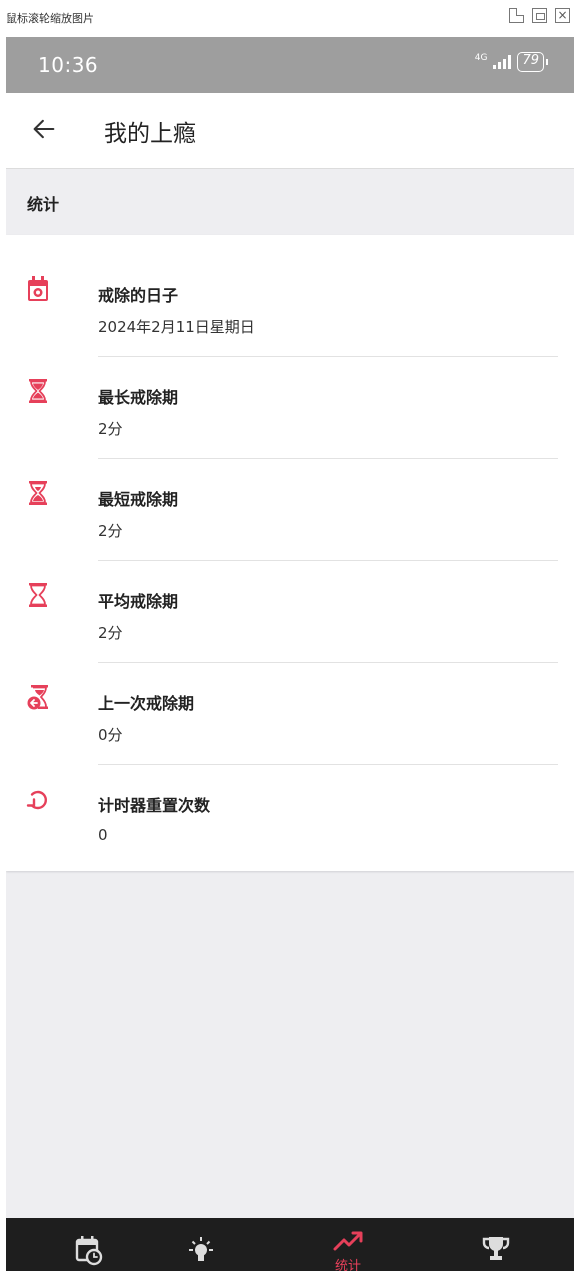  Describe the element at coordinates (481, 57) in the screenshot. I see `network-type: 4G` at that location.